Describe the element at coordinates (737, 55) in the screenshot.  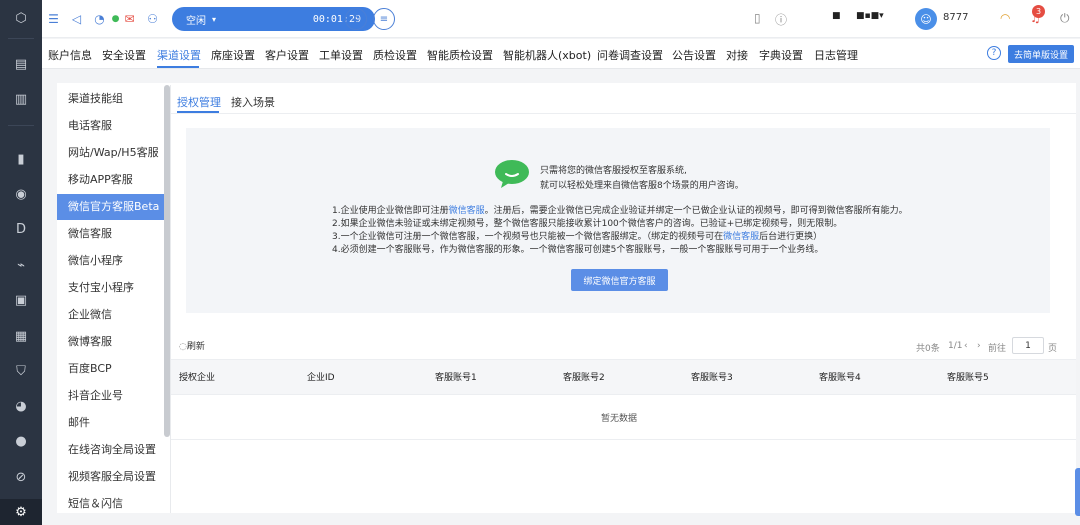
I see `tab-integration: 对接` at that location.